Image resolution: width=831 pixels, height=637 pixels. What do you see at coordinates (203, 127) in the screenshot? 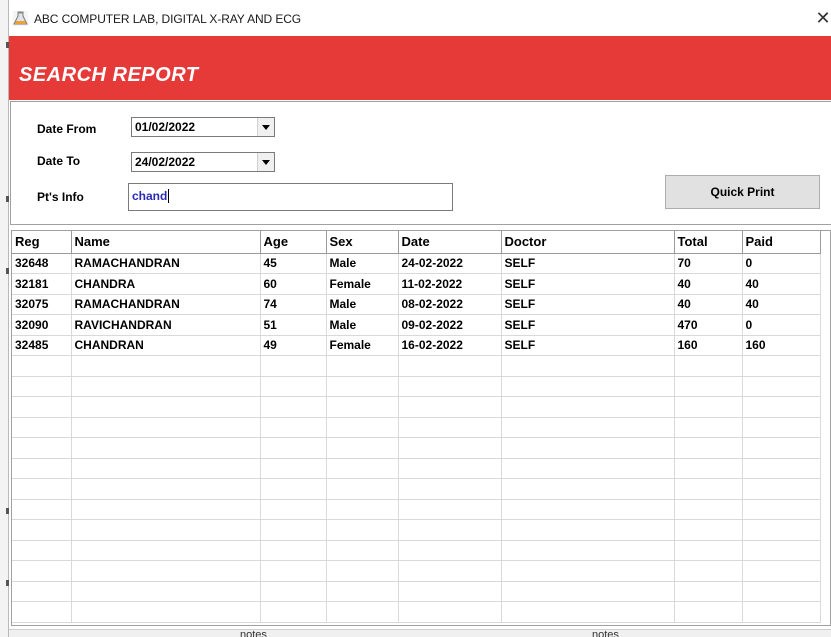
I see `date-from-picker: 01/02/2022` at bounding box center [203, 127].